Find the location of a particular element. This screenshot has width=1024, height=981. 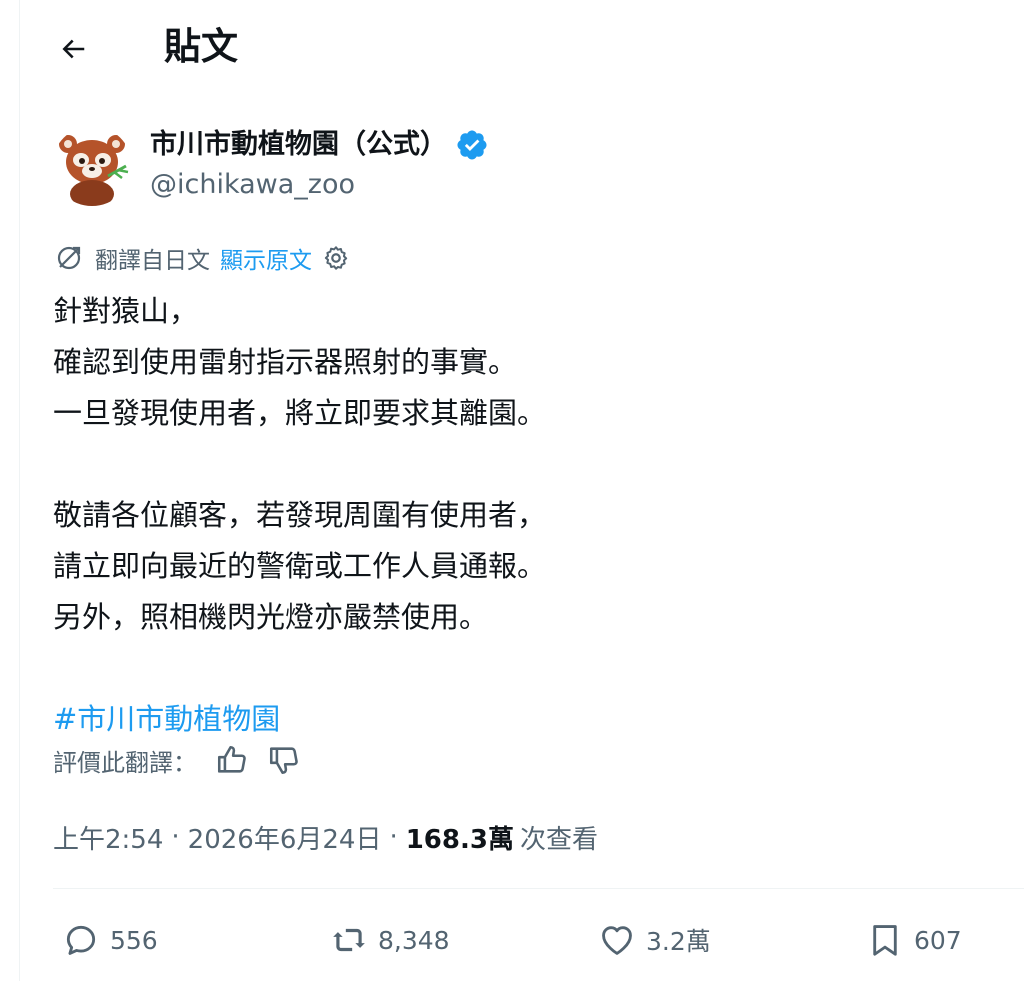

tweet-line: 敬請各位顧客，若發現周圍有使用者， is located at coordinates (300, 515).